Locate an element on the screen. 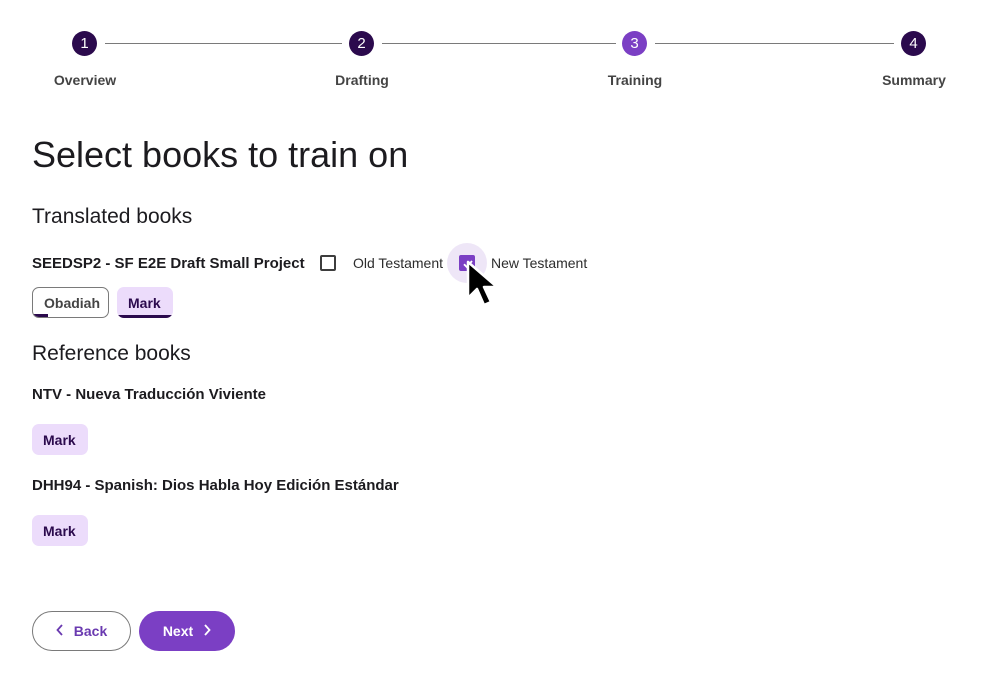  book-chip-label: Obadiah is located at coordinates (72, 302).